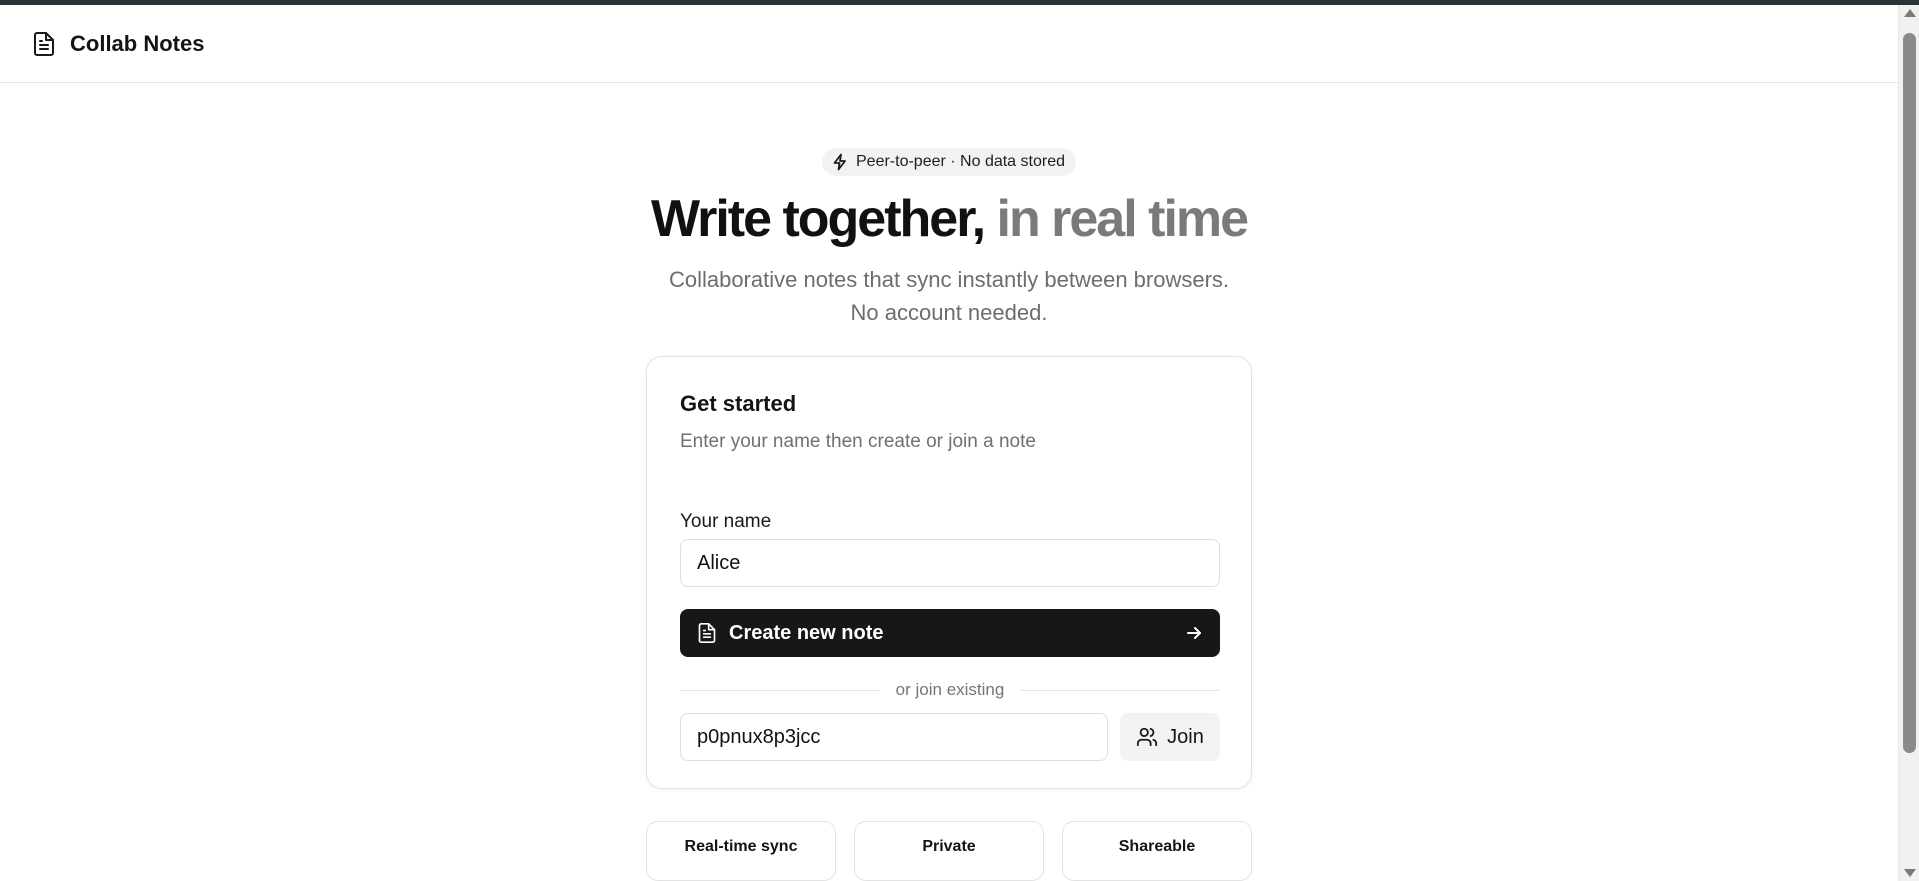  What do you see at coordinates (741, 851) in the screenshot?
I see `feature-card-real-time-sync: Real-time sync` at bounding box center [741, 851].